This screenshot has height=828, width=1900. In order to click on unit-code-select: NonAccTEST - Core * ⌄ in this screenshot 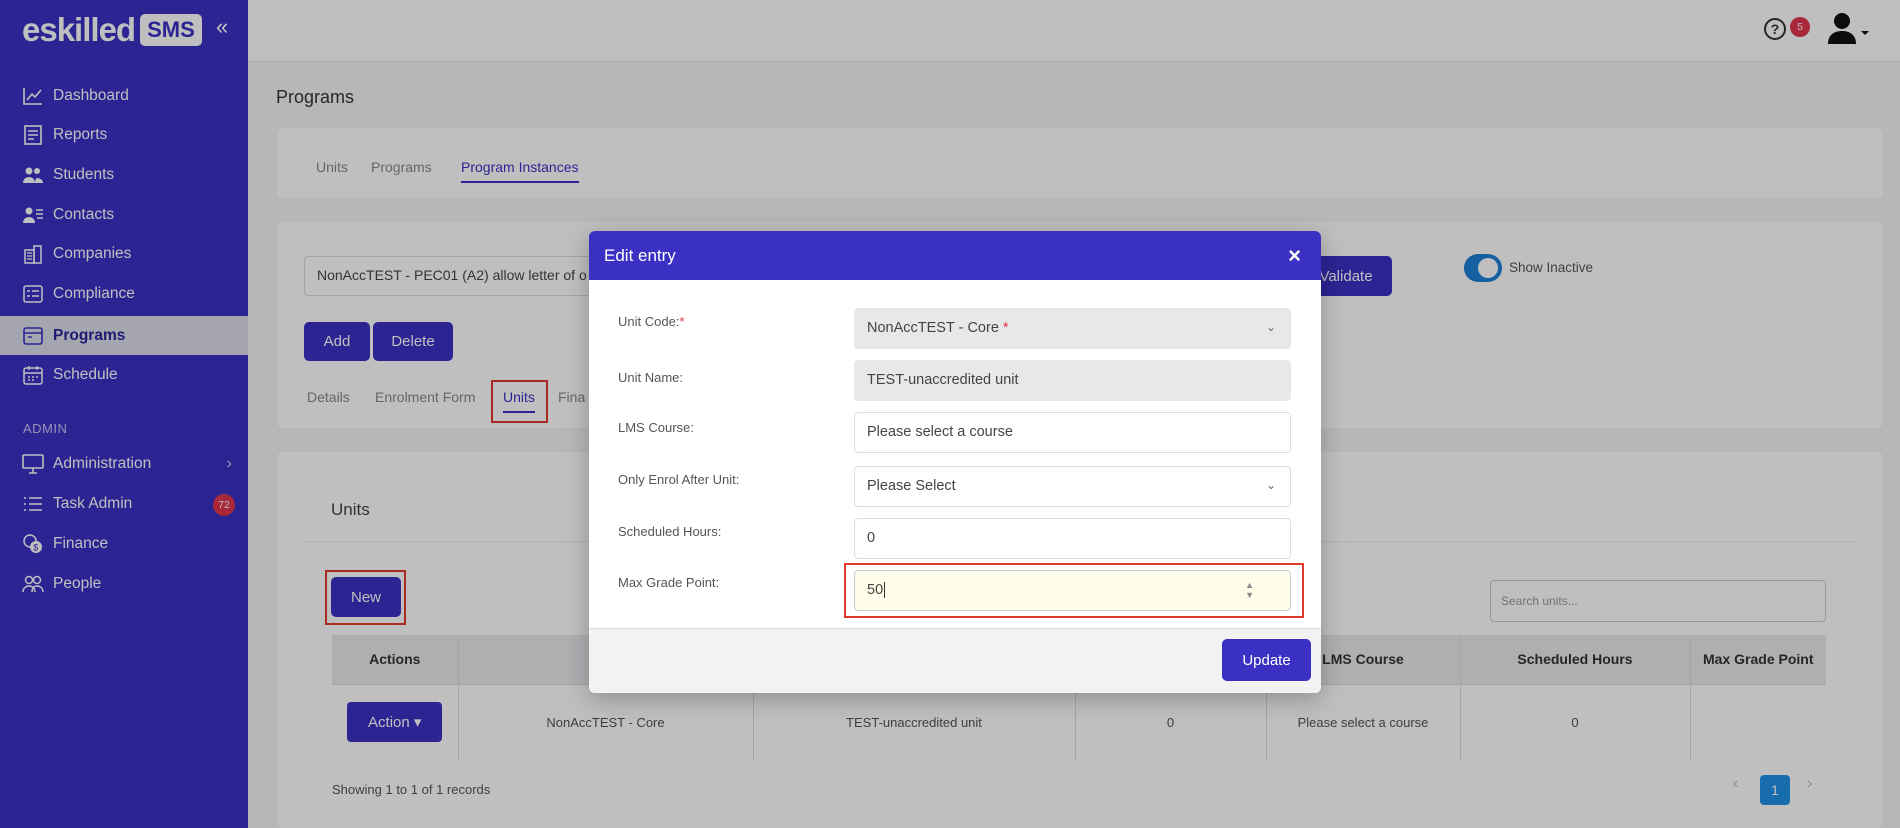, I will do `click(1072, 328)`.